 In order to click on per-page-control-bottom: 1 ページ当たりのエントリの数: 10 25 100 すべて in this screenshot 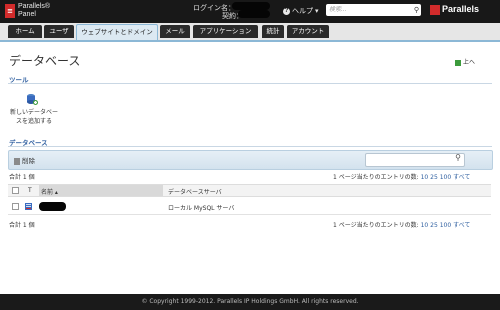, I will do `click(401, 224)`.